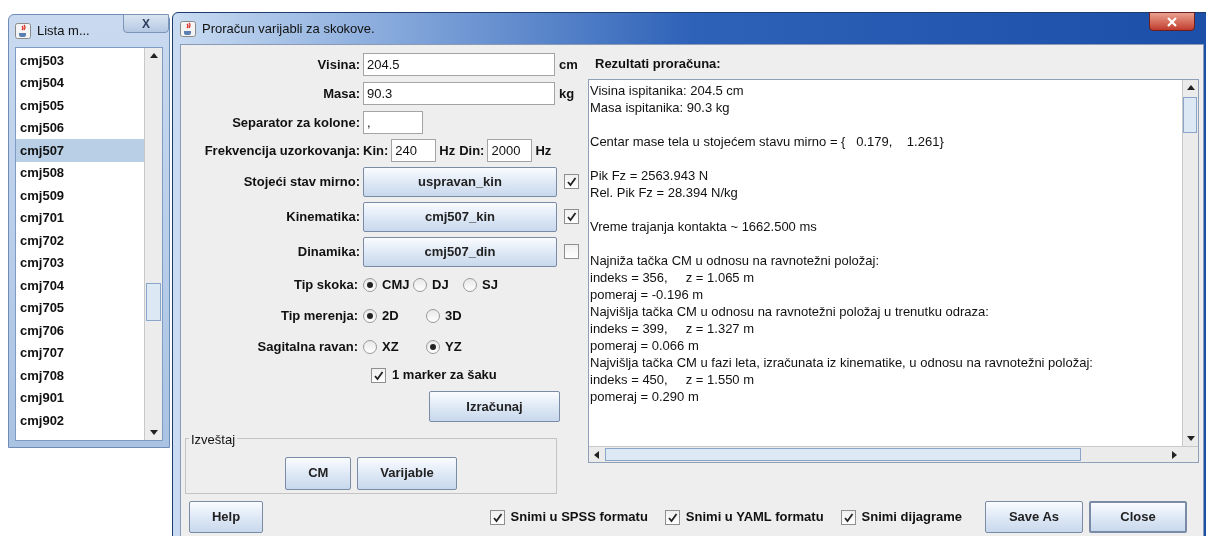  Describe the element at coordinates (80, 307) in the screenshot. I see `list-item: cmj705` at that location.